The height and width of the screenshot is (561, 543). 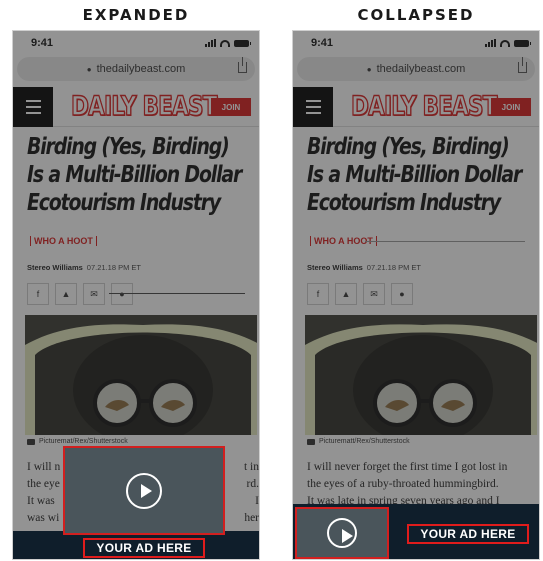 I want to click on expanded-label: EXPANDED, so click(x=136, y=15).